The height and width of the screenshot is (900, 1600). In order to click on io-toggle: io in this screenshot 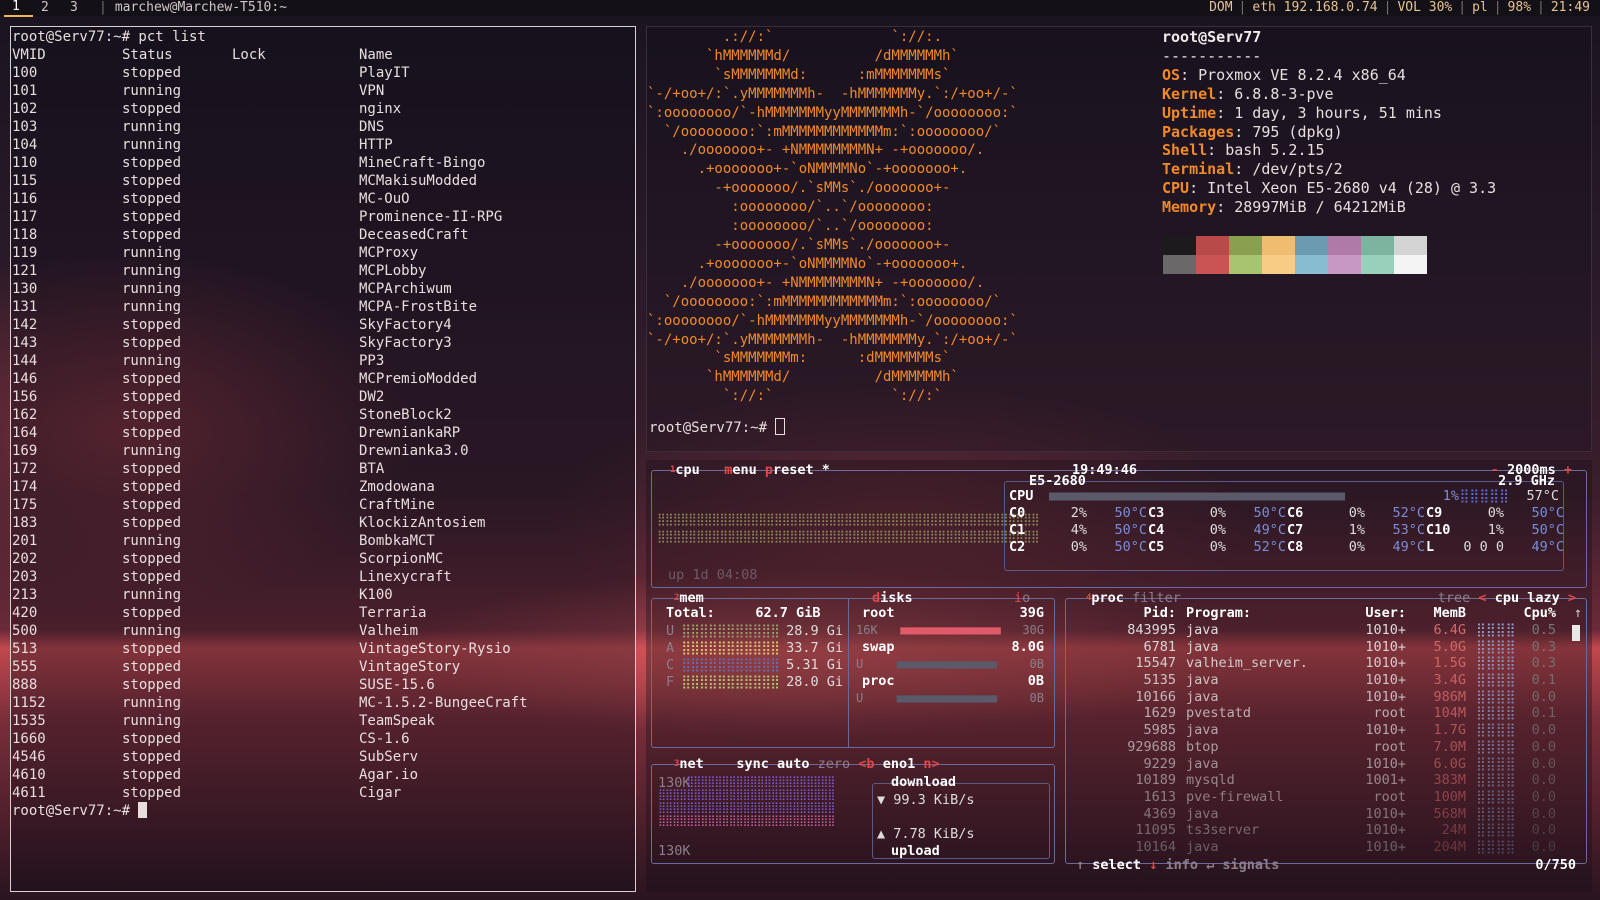, I will do `click(1022, 598)`.